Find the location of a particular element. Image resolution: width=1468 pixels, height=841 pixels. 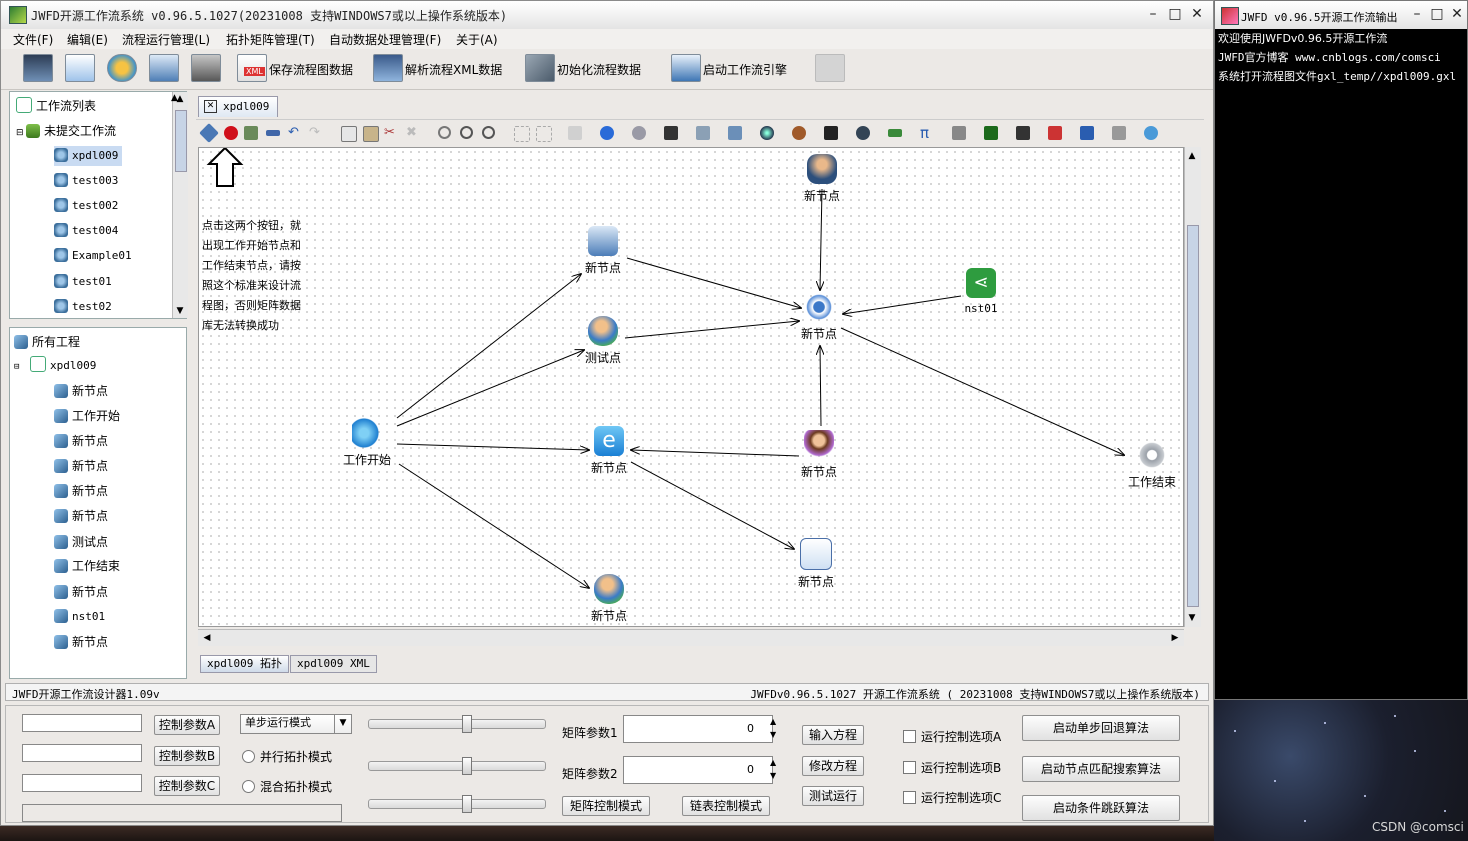

workflow-list-scrollbar: ▲ ▼ is located at coordinates (180, 205).